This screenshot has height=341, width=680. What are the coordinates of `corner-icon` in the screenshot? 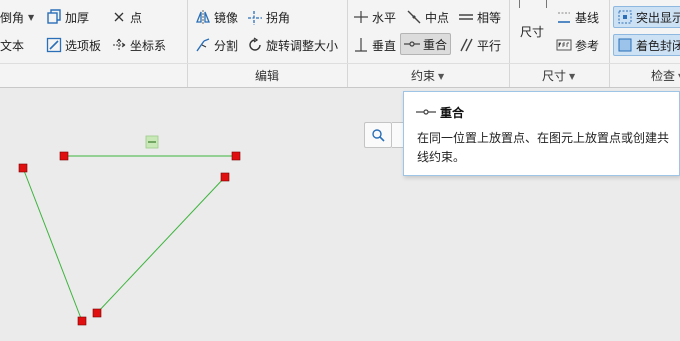 It's located at (255, 17).